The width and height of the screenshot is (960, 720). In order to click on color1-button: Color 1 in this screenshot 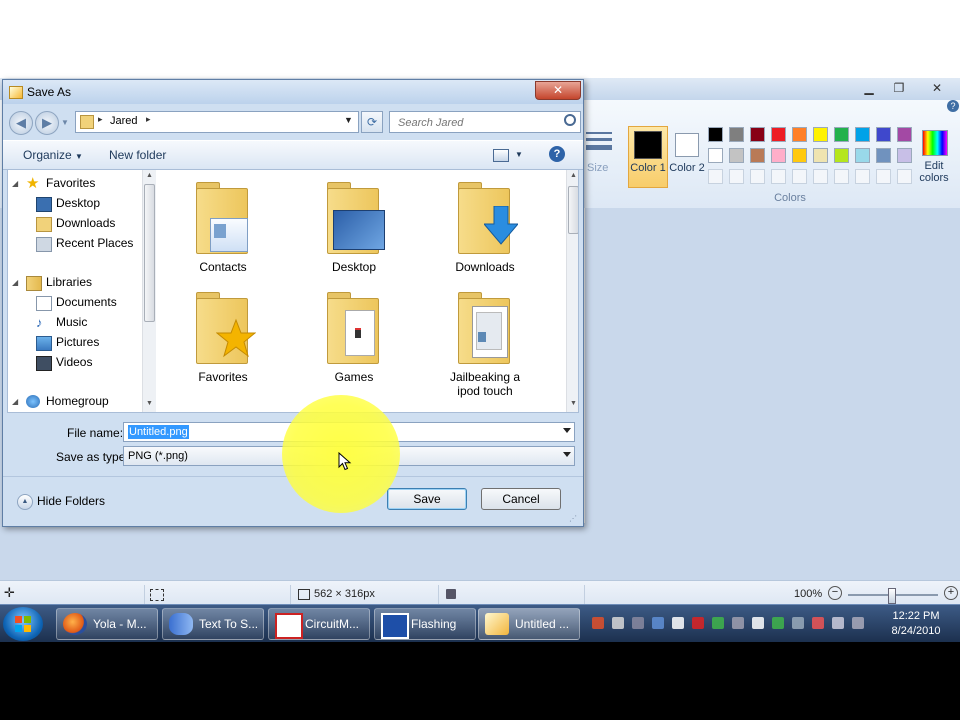, I will do `click(648, 157)`.